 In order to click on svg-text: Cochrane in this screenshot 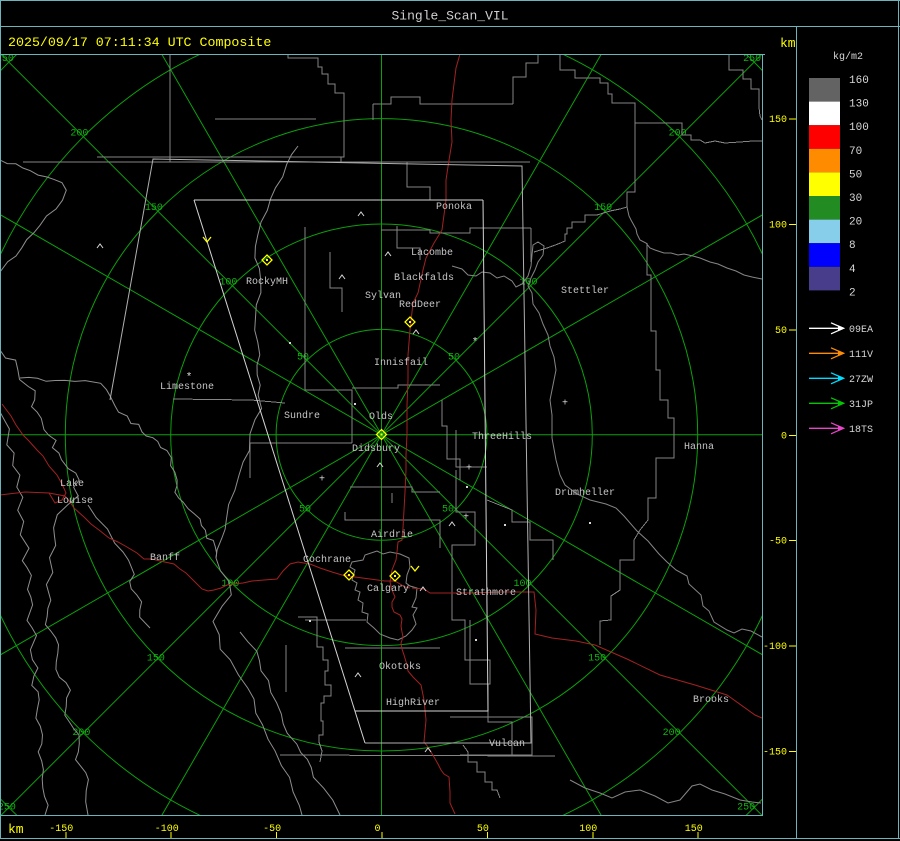, I will do `click(327, 560)`.